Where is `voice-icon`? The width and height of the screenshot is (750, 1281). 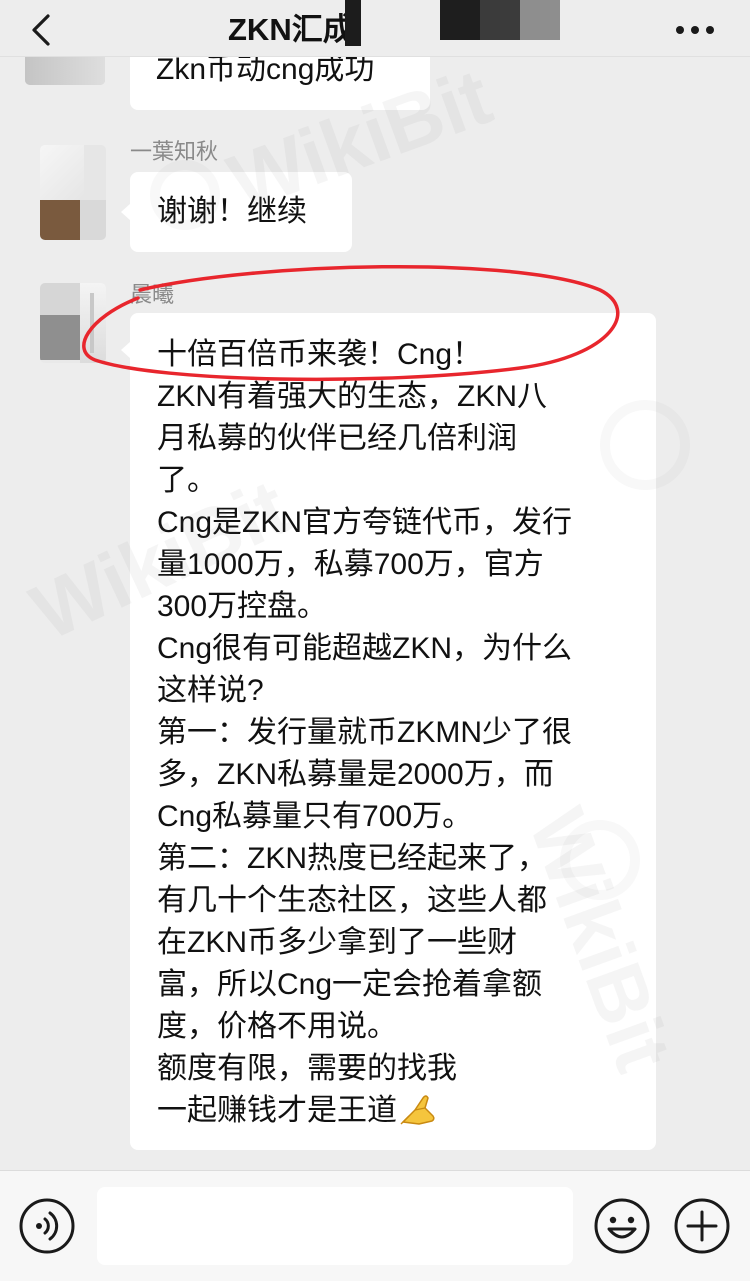
voice-icon is located at coordinates (47, 1226).